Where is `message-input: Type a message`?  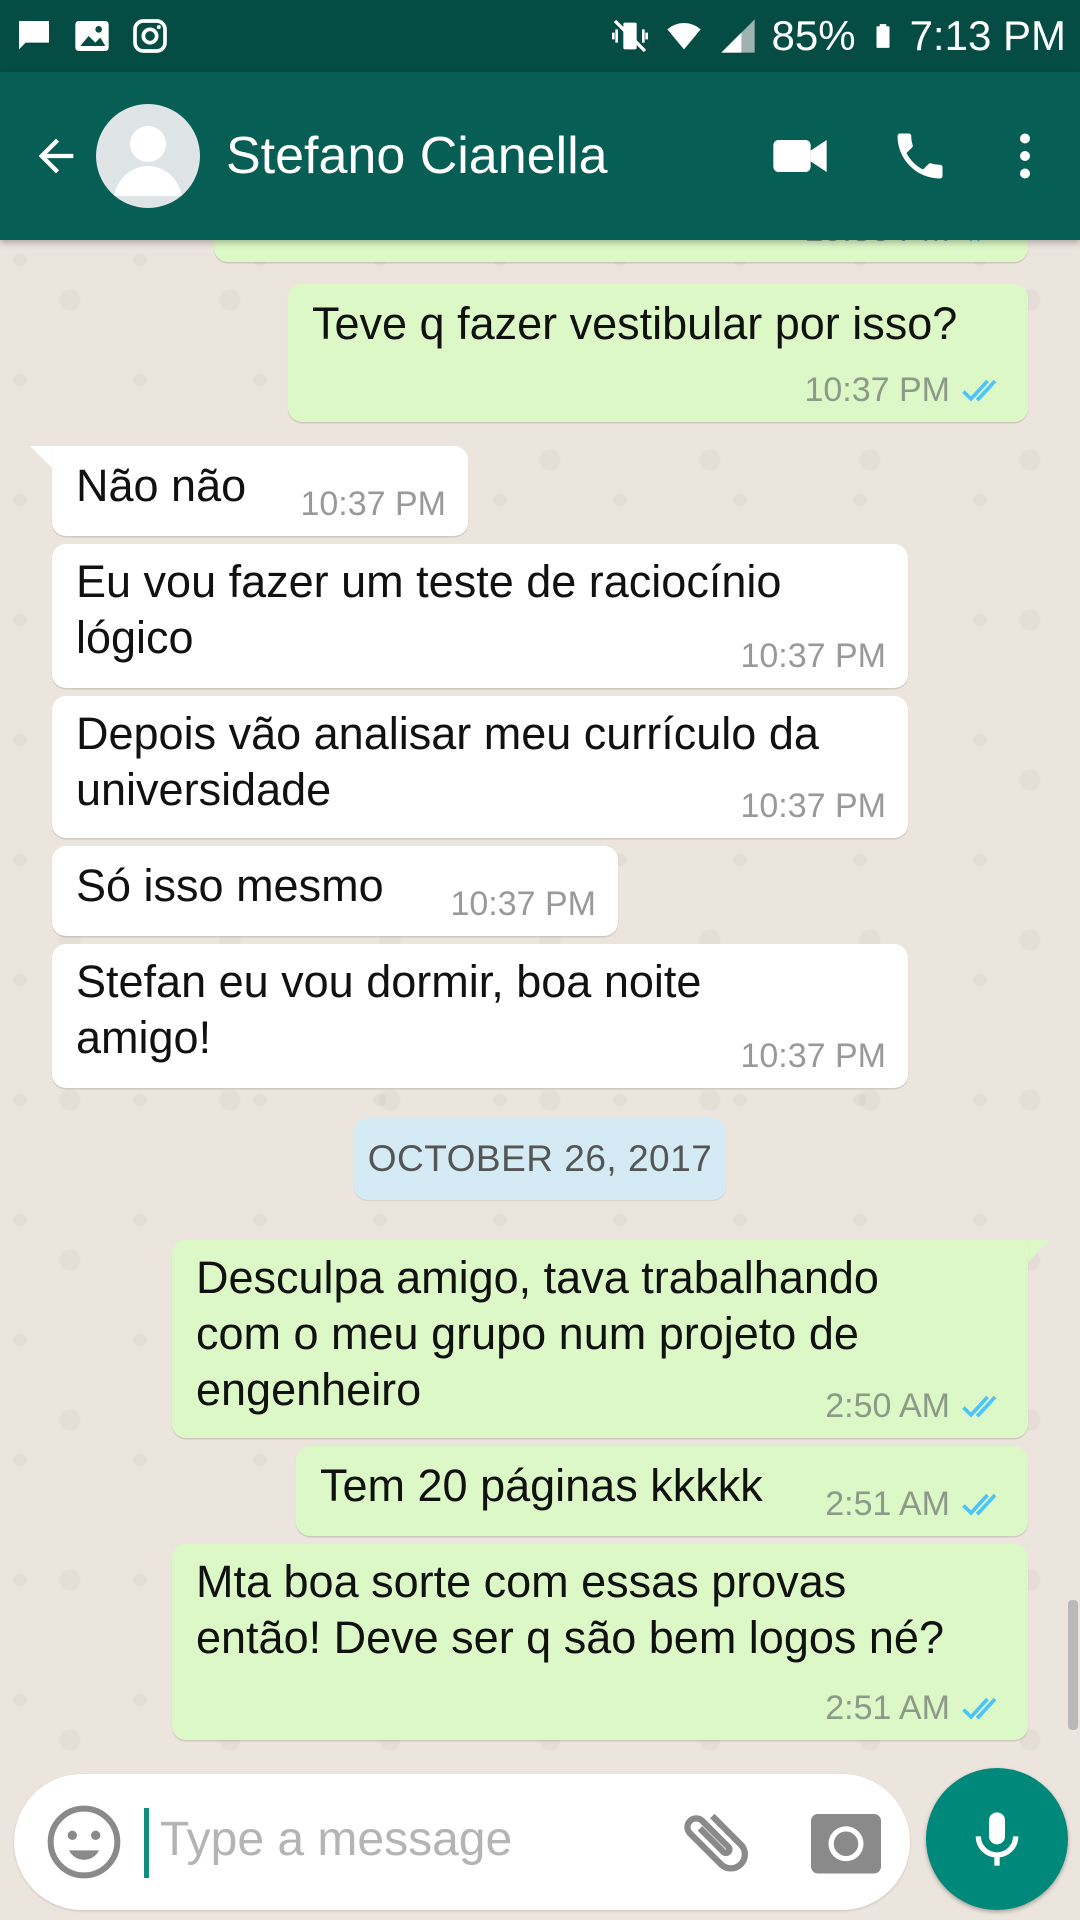
message-input: Type a message is located at coordinates (462, 1842).